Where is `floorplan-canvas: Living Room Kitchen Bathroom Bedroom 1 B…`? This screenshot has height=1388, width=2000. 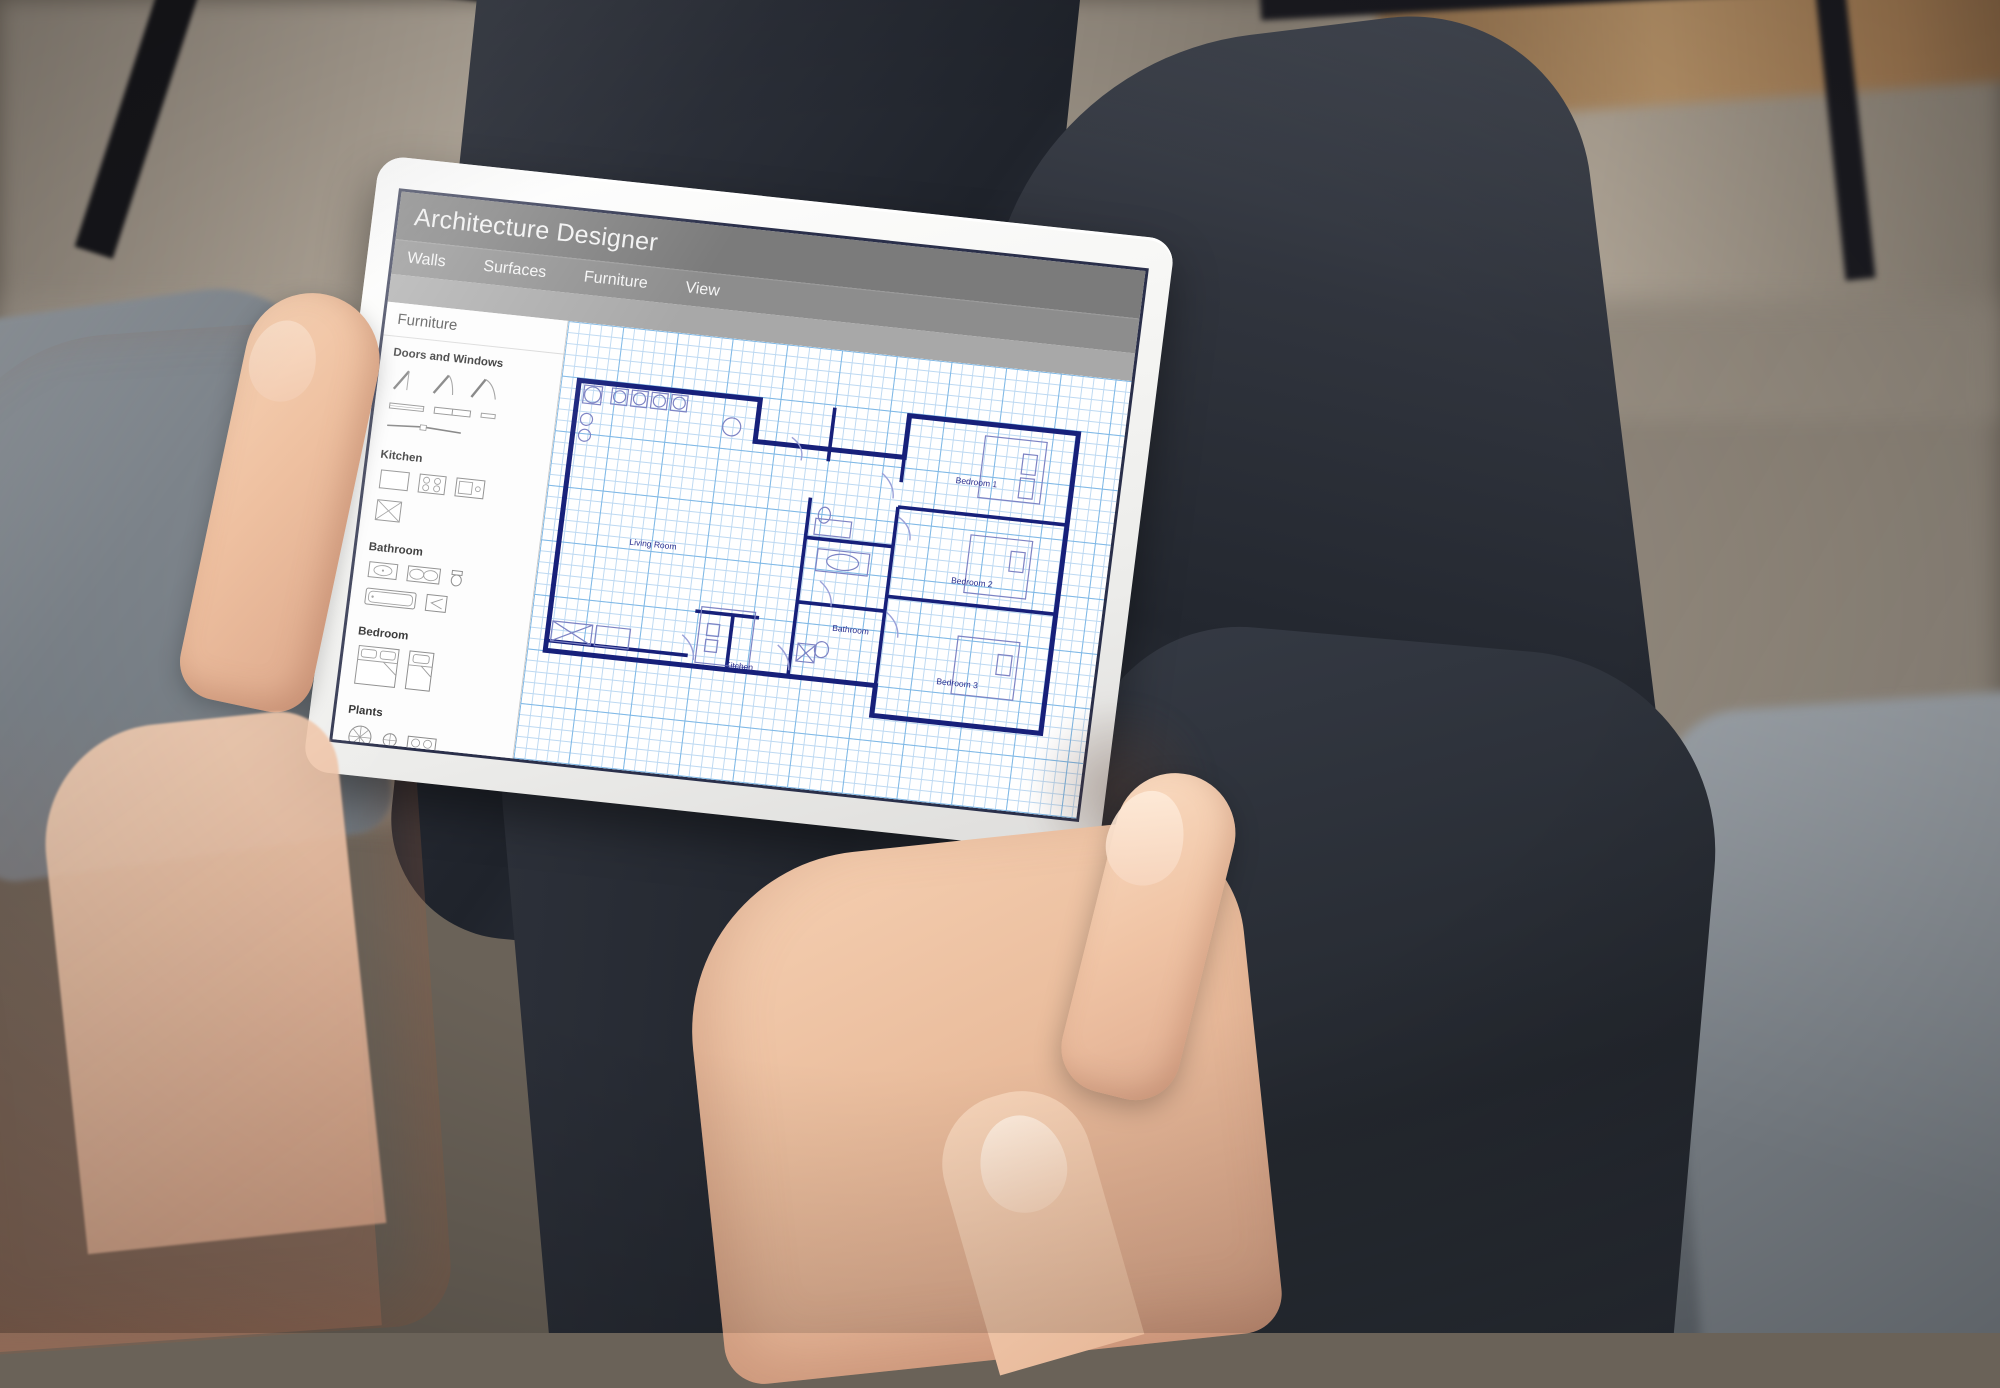
floorplan-canvas: Living Room Kitchen Bathroom Bedroom 1 B… is located at coordinates (822, 569).